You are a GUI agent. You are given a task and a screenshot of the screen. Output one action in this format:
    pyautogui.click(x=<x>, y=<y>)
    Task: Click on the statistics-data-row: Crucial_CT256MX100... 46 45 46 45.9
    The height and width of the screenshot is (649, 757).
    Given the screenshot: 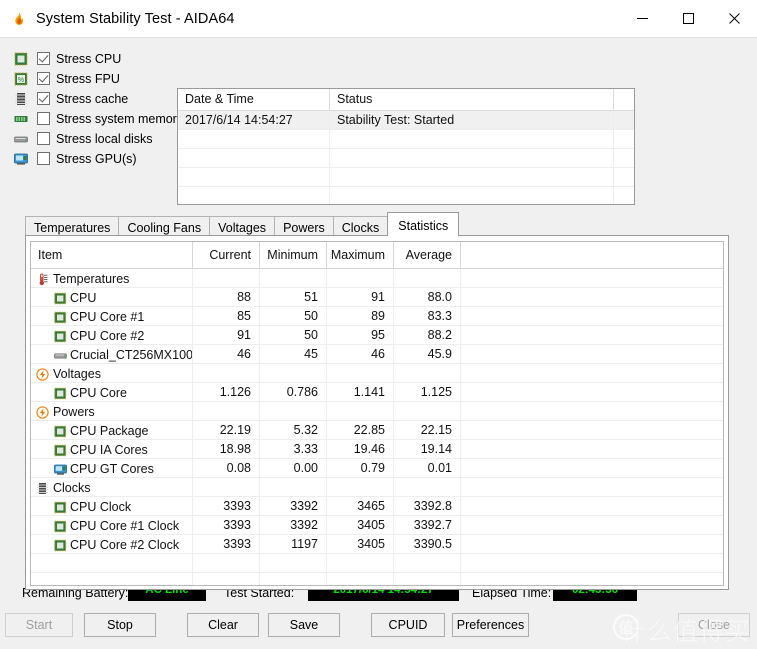 What is the action you would take?
    pyautogui.click(x=377, y=354)
    